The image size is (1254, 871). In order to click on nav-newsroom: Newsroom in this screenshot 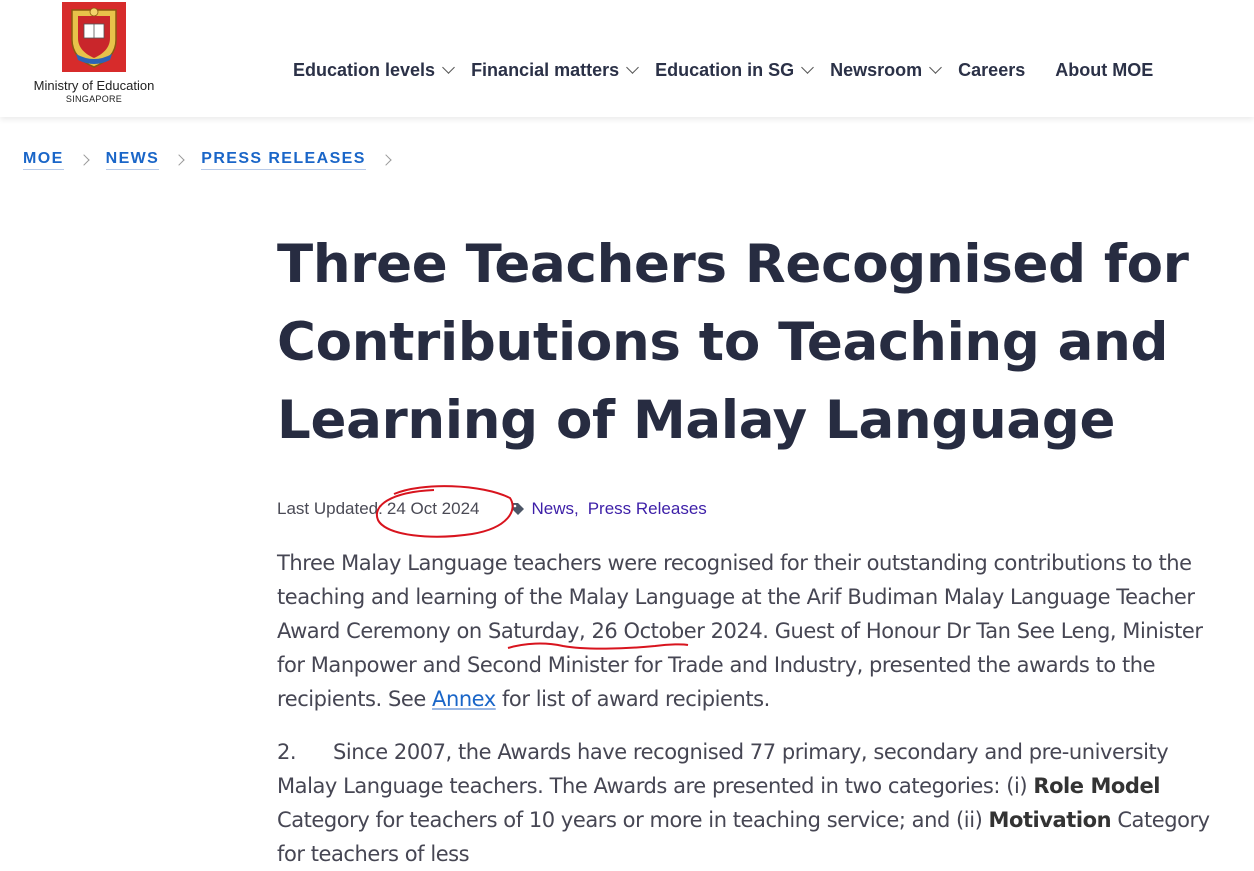, I will do `click(886, 70)`.